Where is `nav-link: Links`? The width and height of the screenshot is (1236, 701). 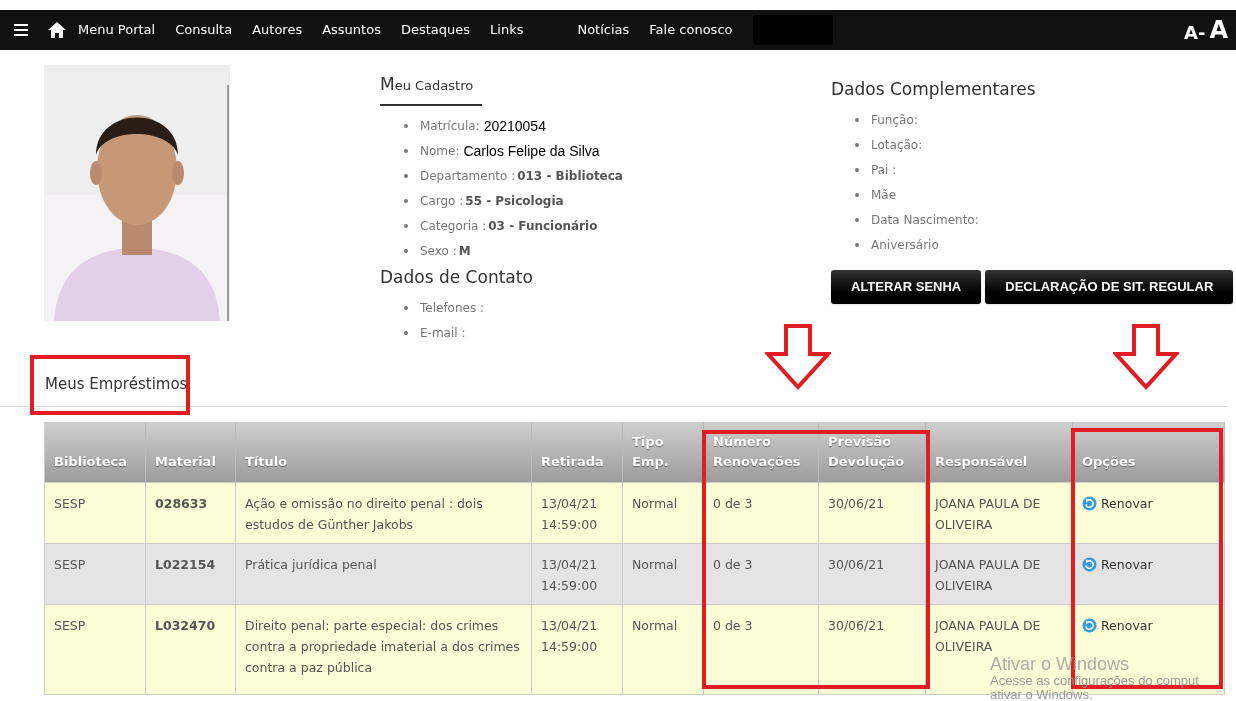 nav-link: Links is located at coordinates (507, 30).